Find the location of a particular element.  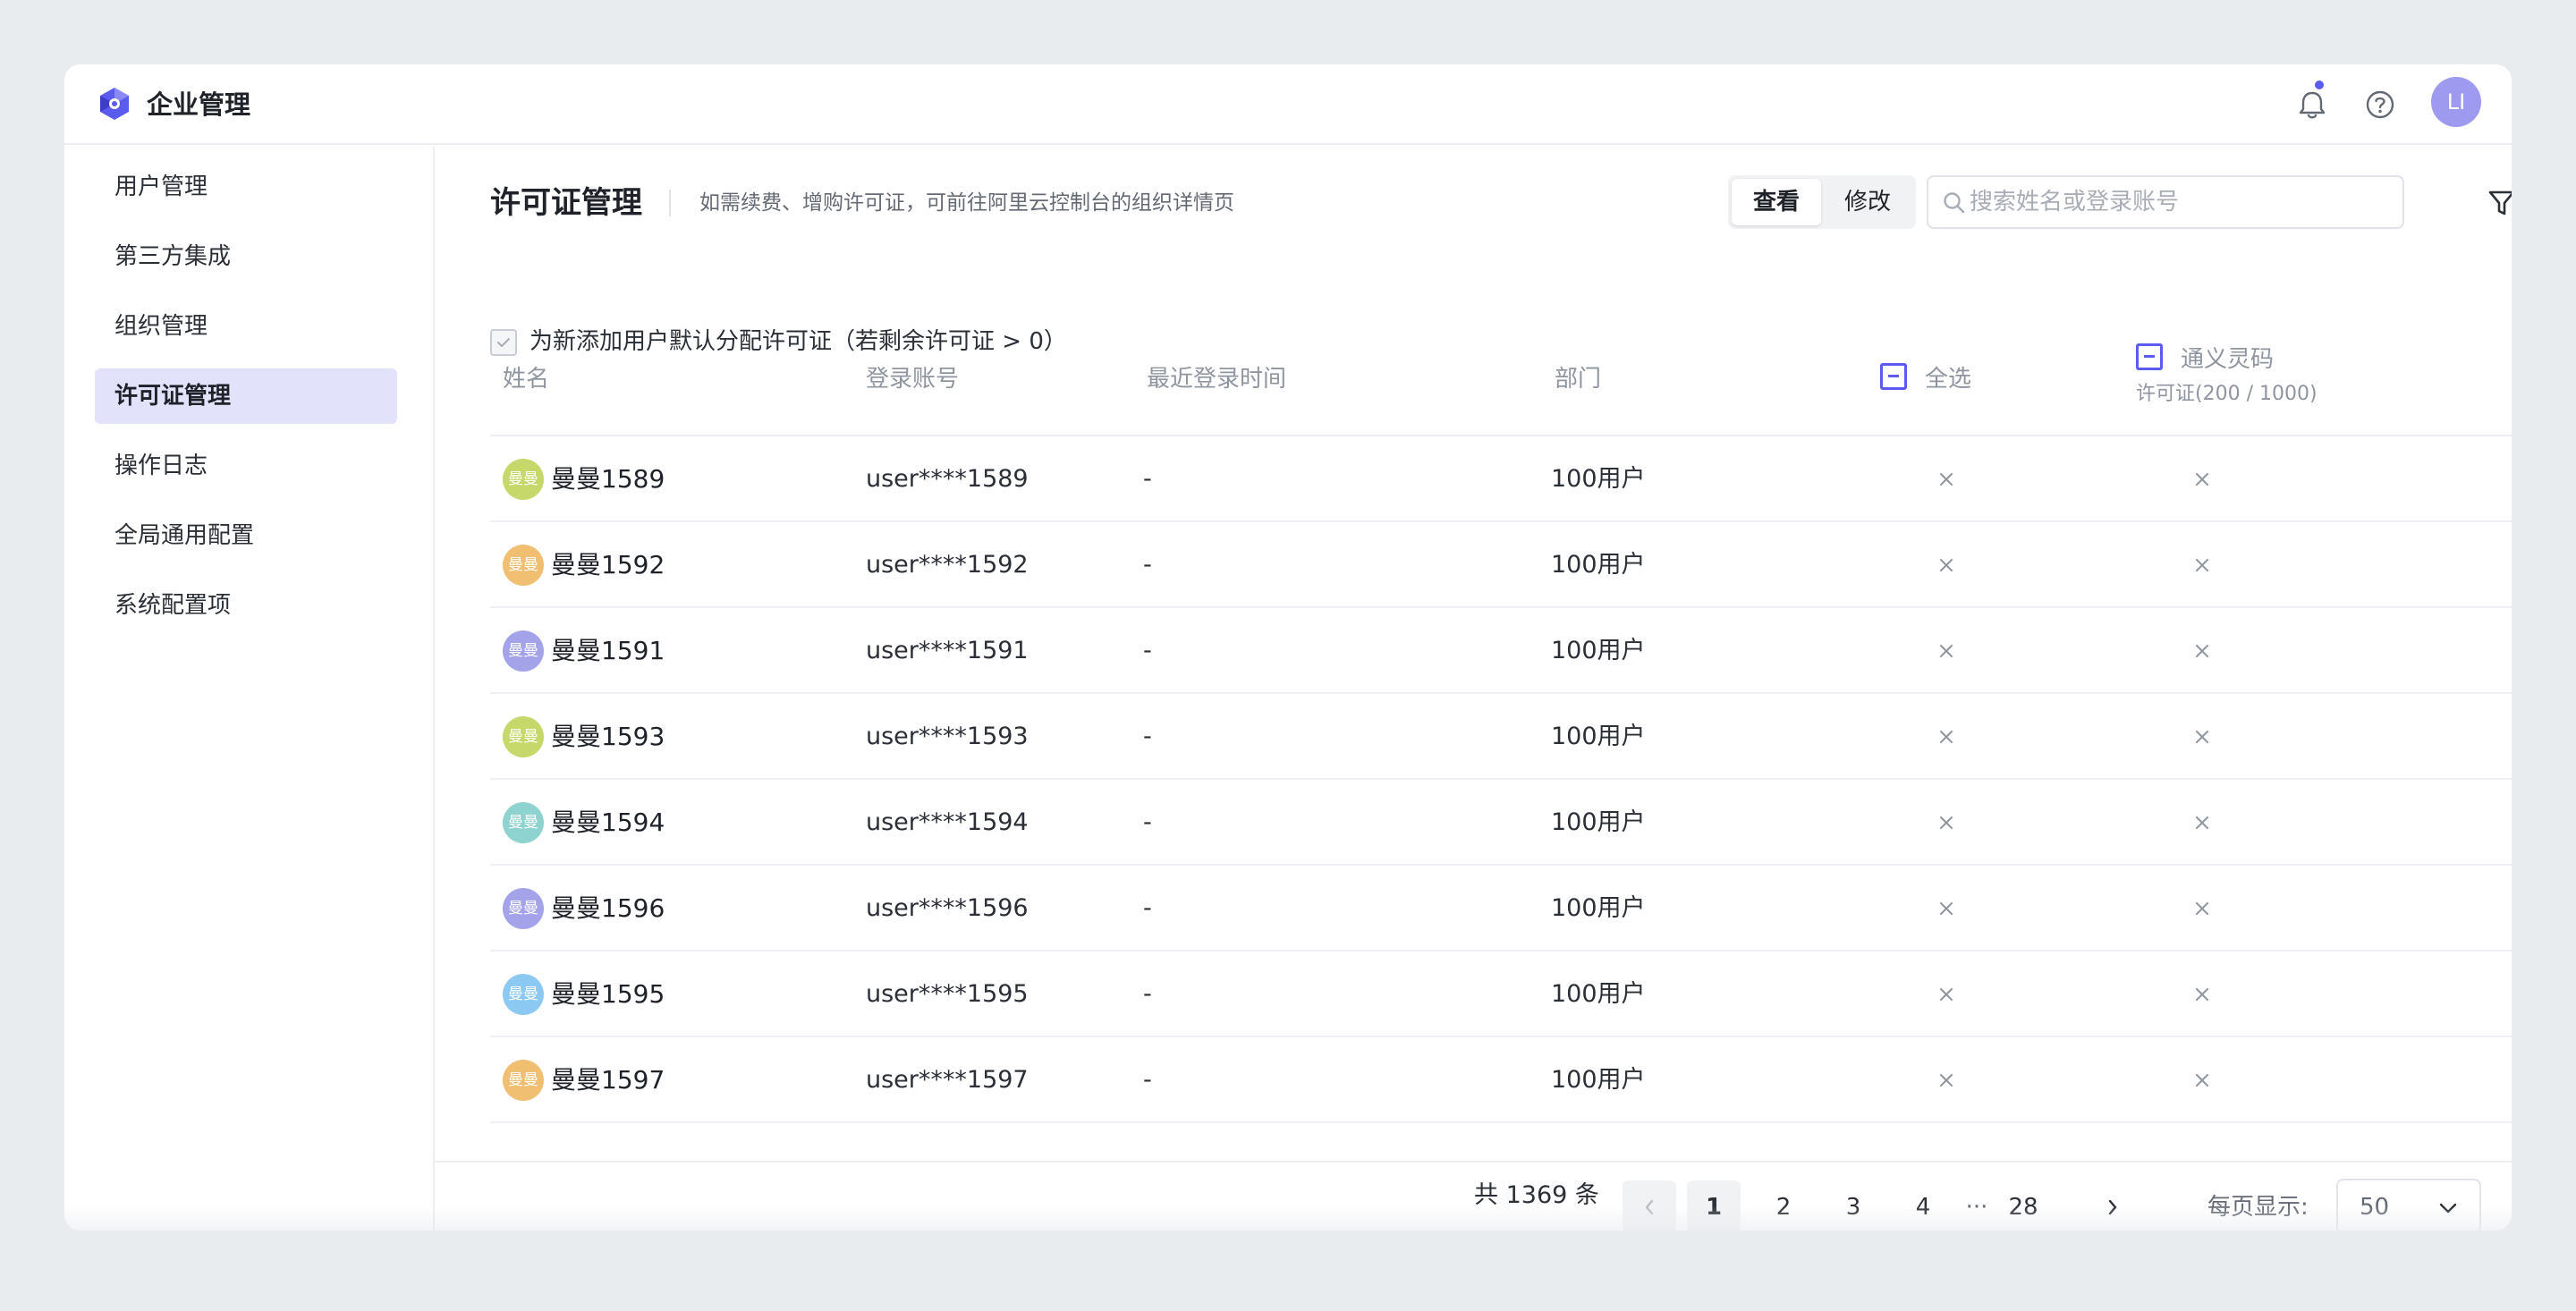

row-account: user****1592 is located at coordinates (947, 565).